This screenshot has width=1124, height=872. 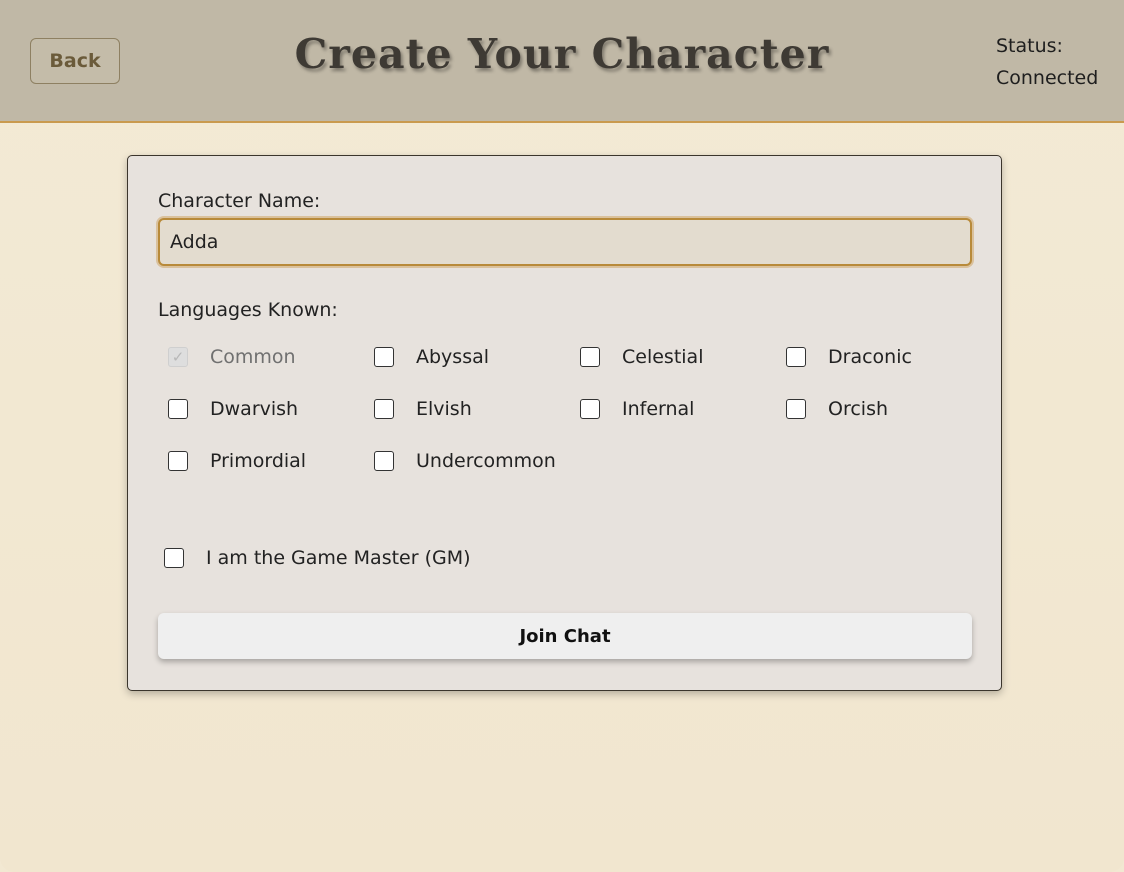 What do you see at coordinates (239, 201) in the screenshot?
I see `character-name-label: Character Name:` at bounding box center [239, 201].